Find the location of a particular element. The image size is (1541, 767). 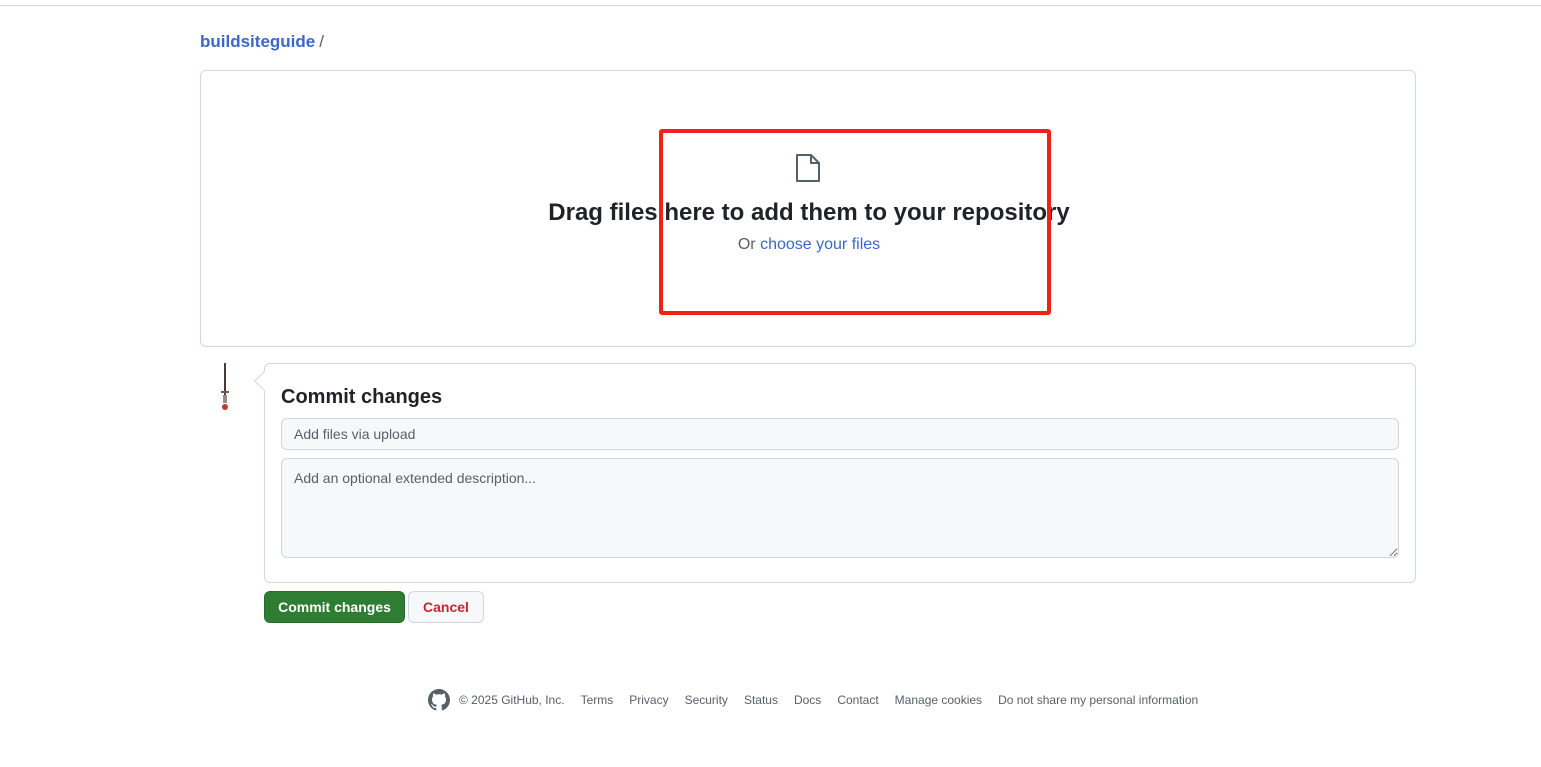

breadcrumb: buildsiteguide / is located at coordinates (262, 42).